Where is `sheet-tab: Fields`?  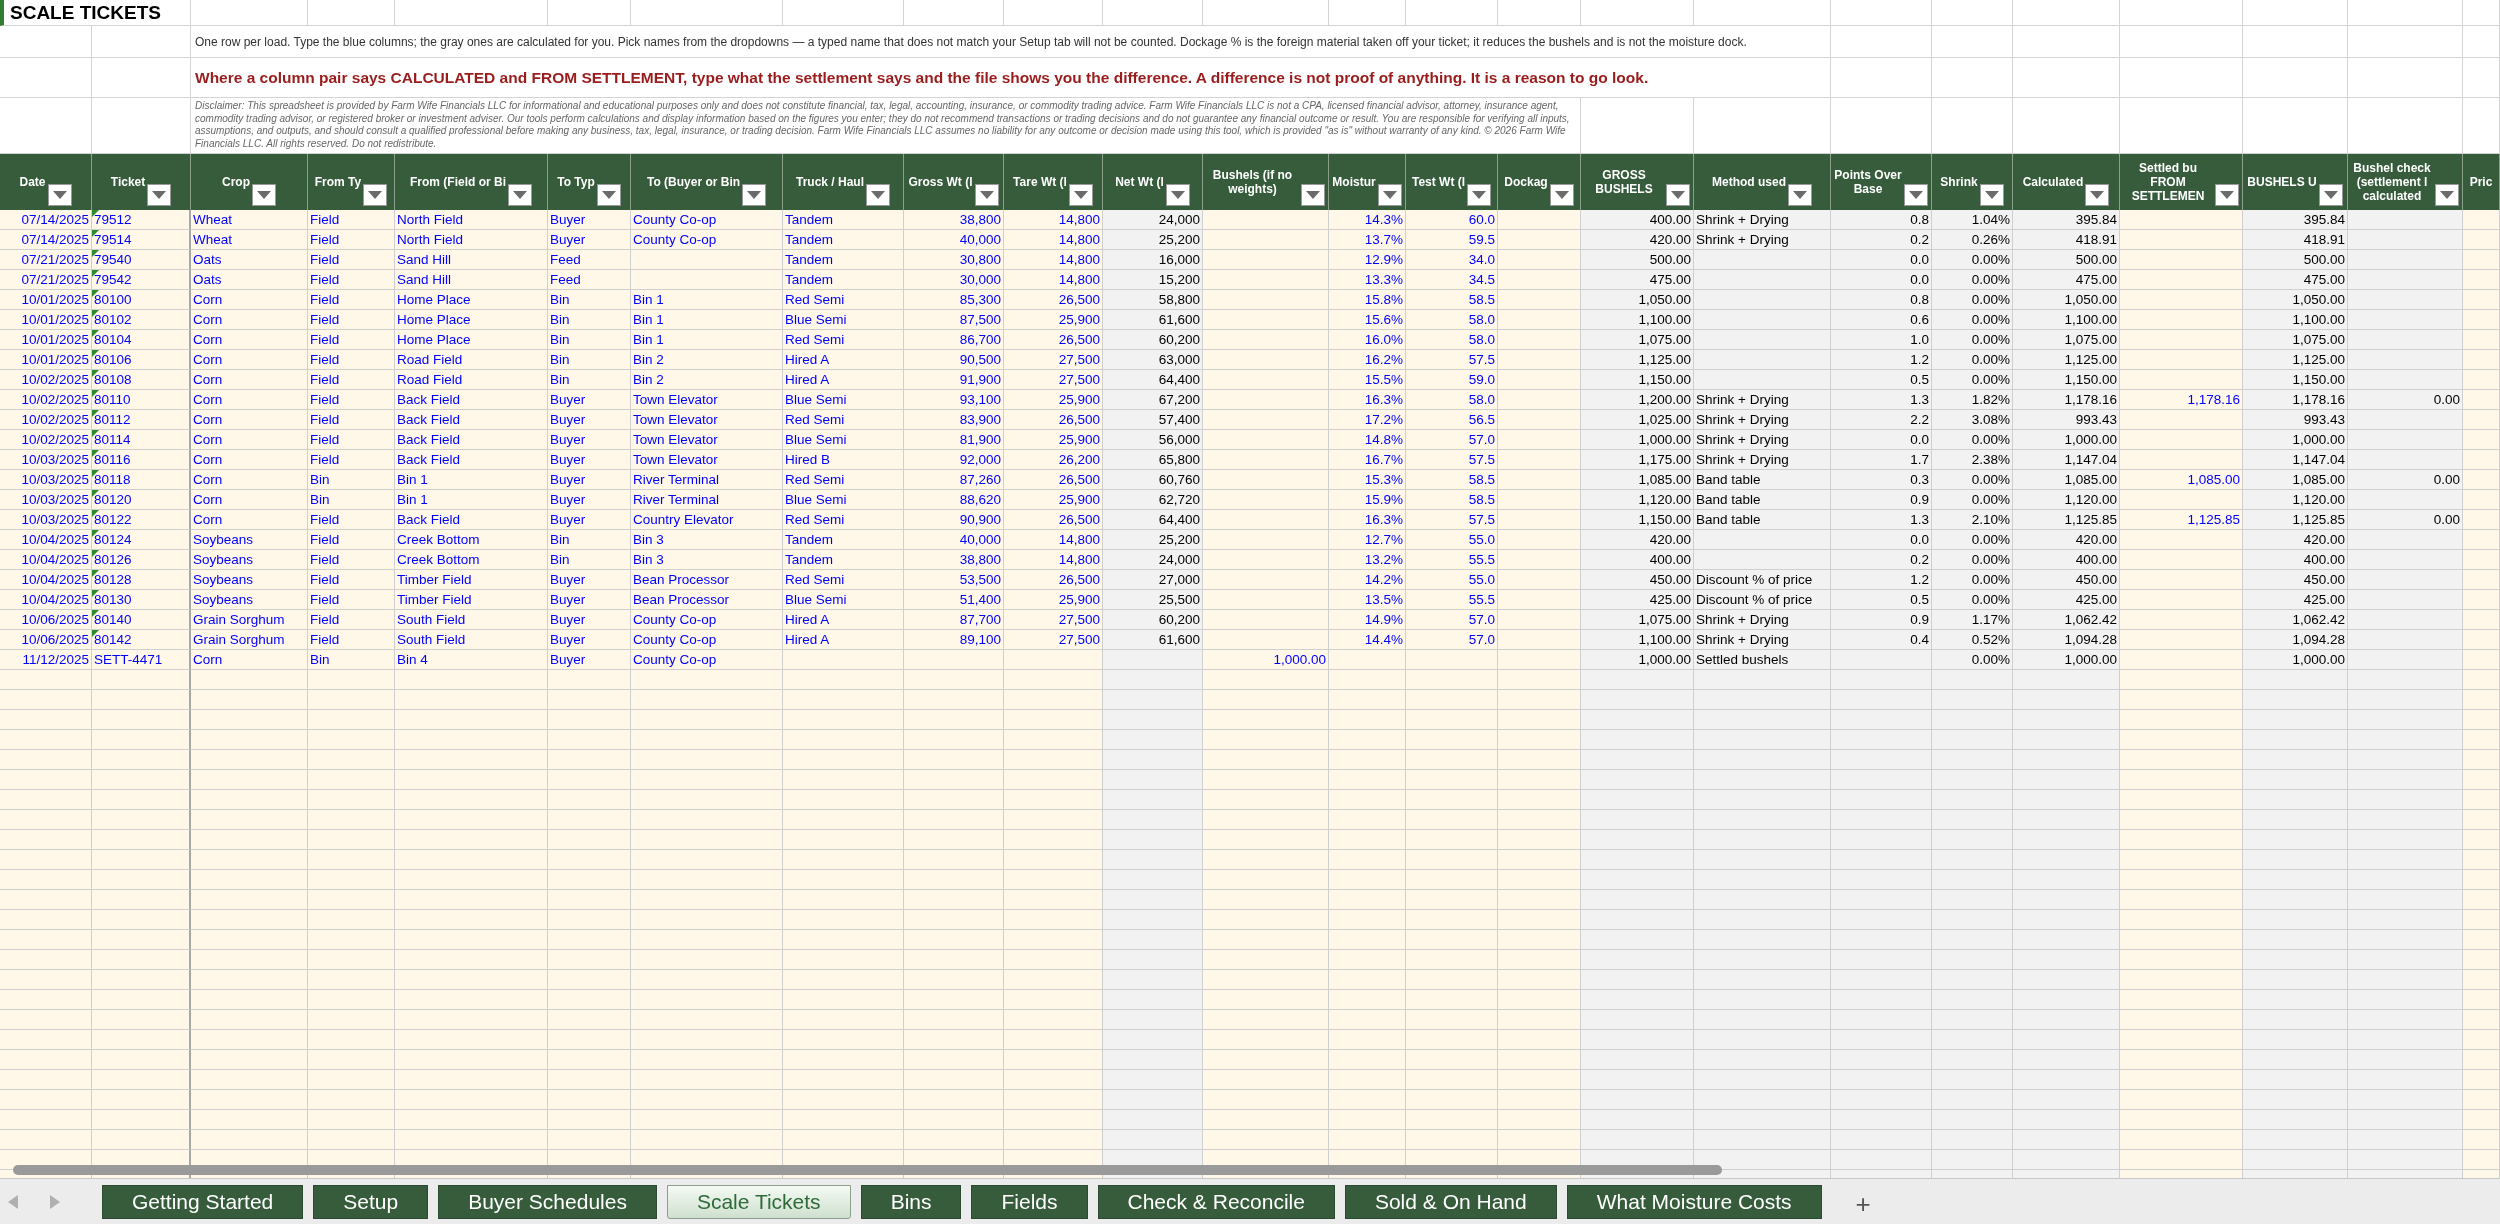
sheet-tab: Fields is located at coordinates (1029, 1201).